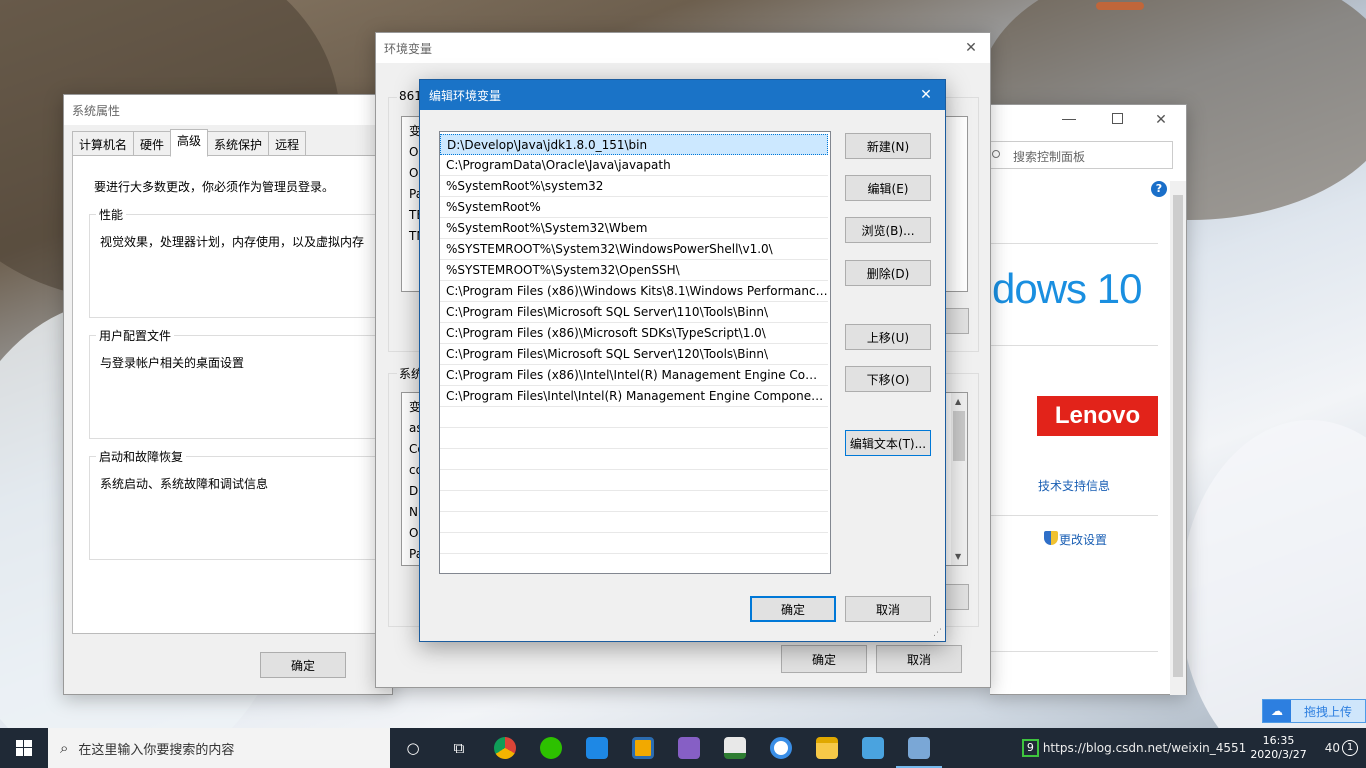 This screenshot has width=1366, height=768. Describe the element at coordinates (1081, 155) in the screenshot. I see `control-panel-search-input: 搜索控制面板` at that location.